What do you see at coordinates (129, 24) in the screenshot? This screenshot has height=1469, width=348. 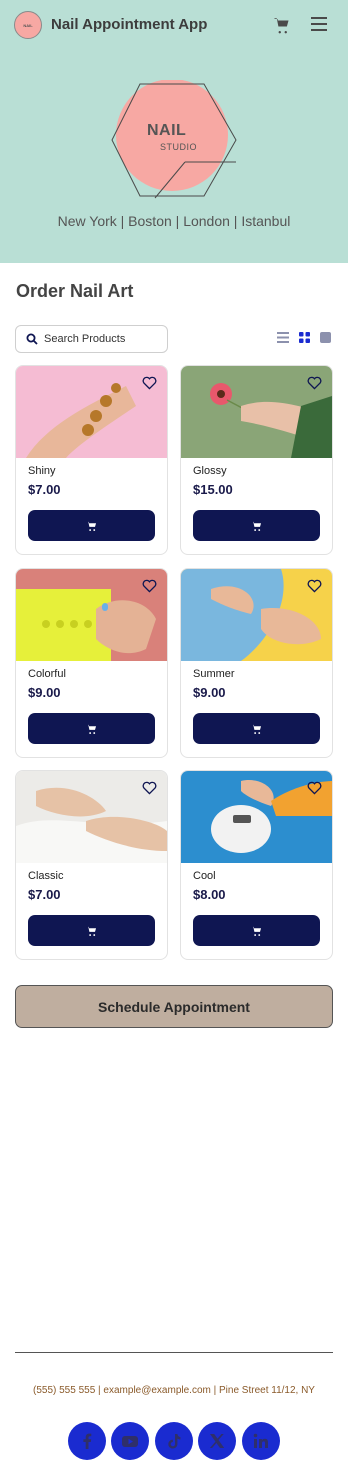 I see `app-title: Nail Appointment App` at bounding box center [129, 24].